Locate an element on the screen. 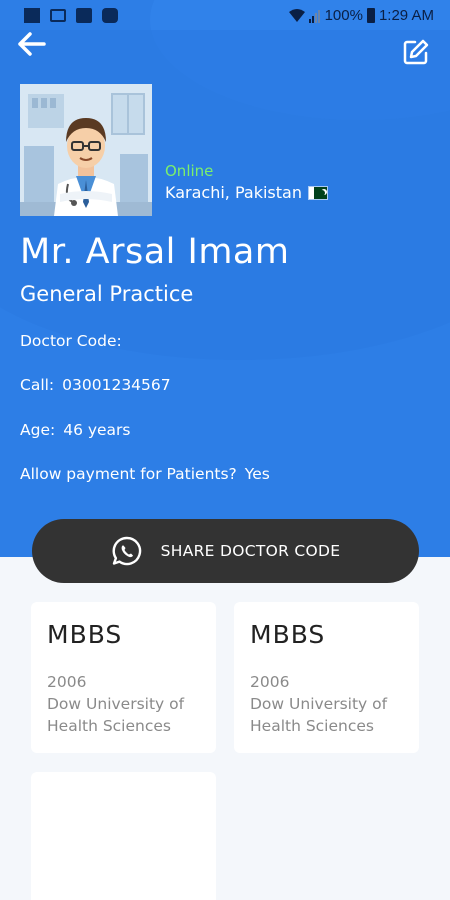  notification-icons is located at coordinates (71, 15).